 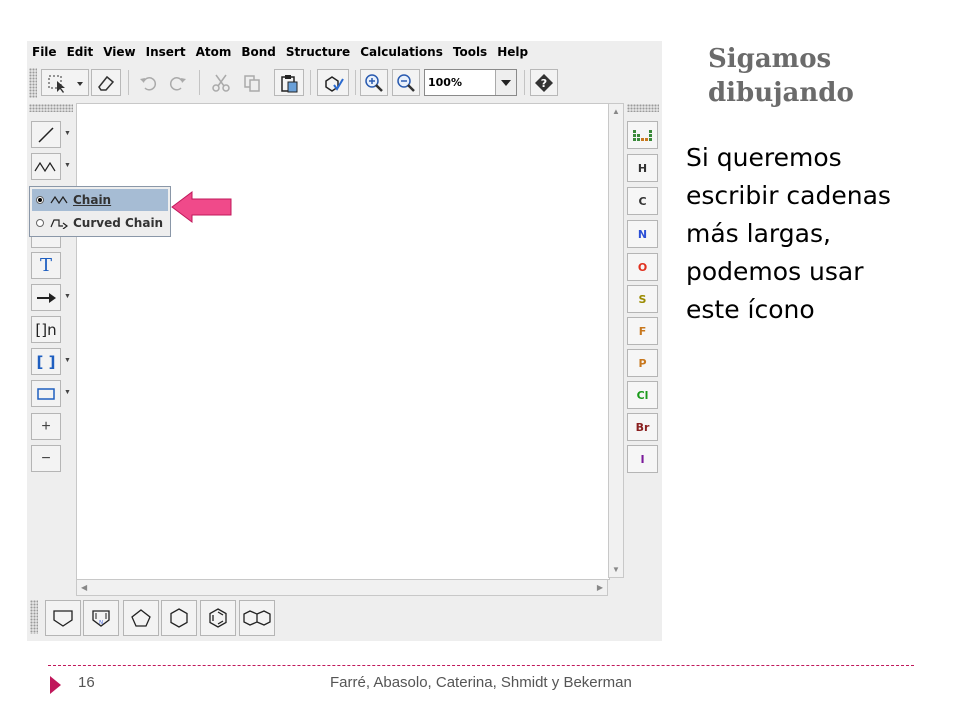 I want to click on atom-button-f: F, so click(x=642, y=331).